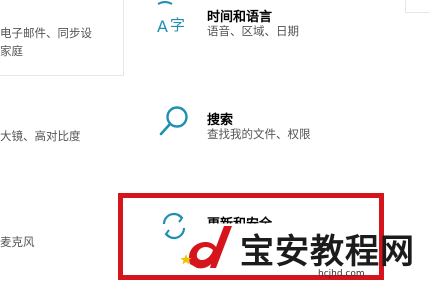  I want to click on search-desc: 查找我的文件、权限, so click(259, 134).